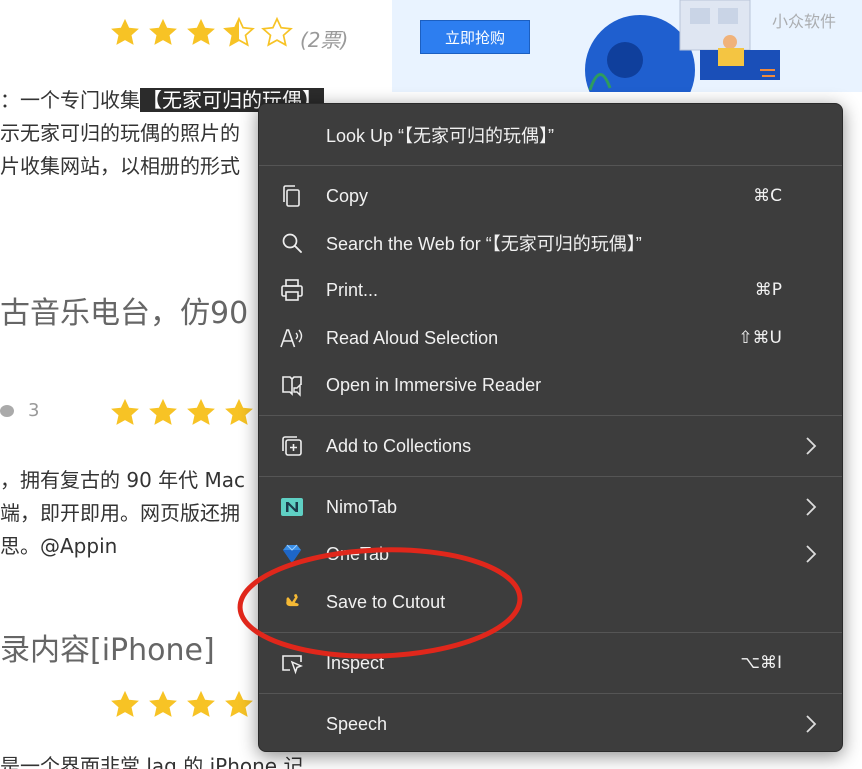 Image resolution: width=862 pixels, height=769 pixels. What do you see at coordinates (484, 244) in the screenshot?
I see `menu-item-label: Search the Web for “【无家可归的玩偶】”` at bounding box center [484, 244].